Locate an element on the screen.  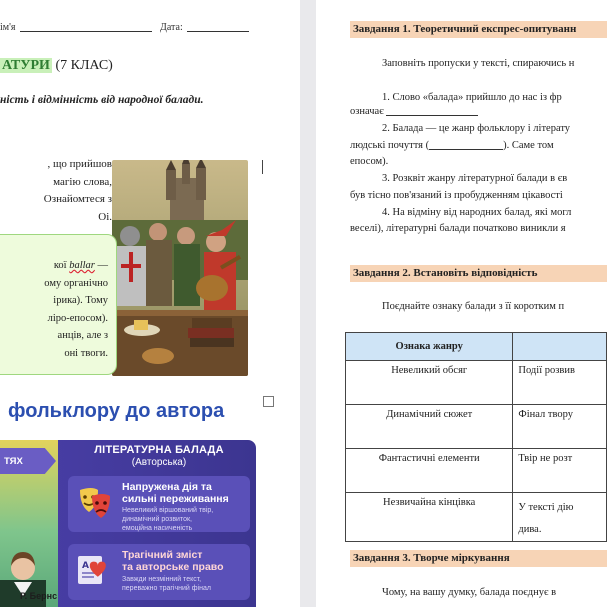
box-line: кої ballar — is located at coordinates (80, 265).